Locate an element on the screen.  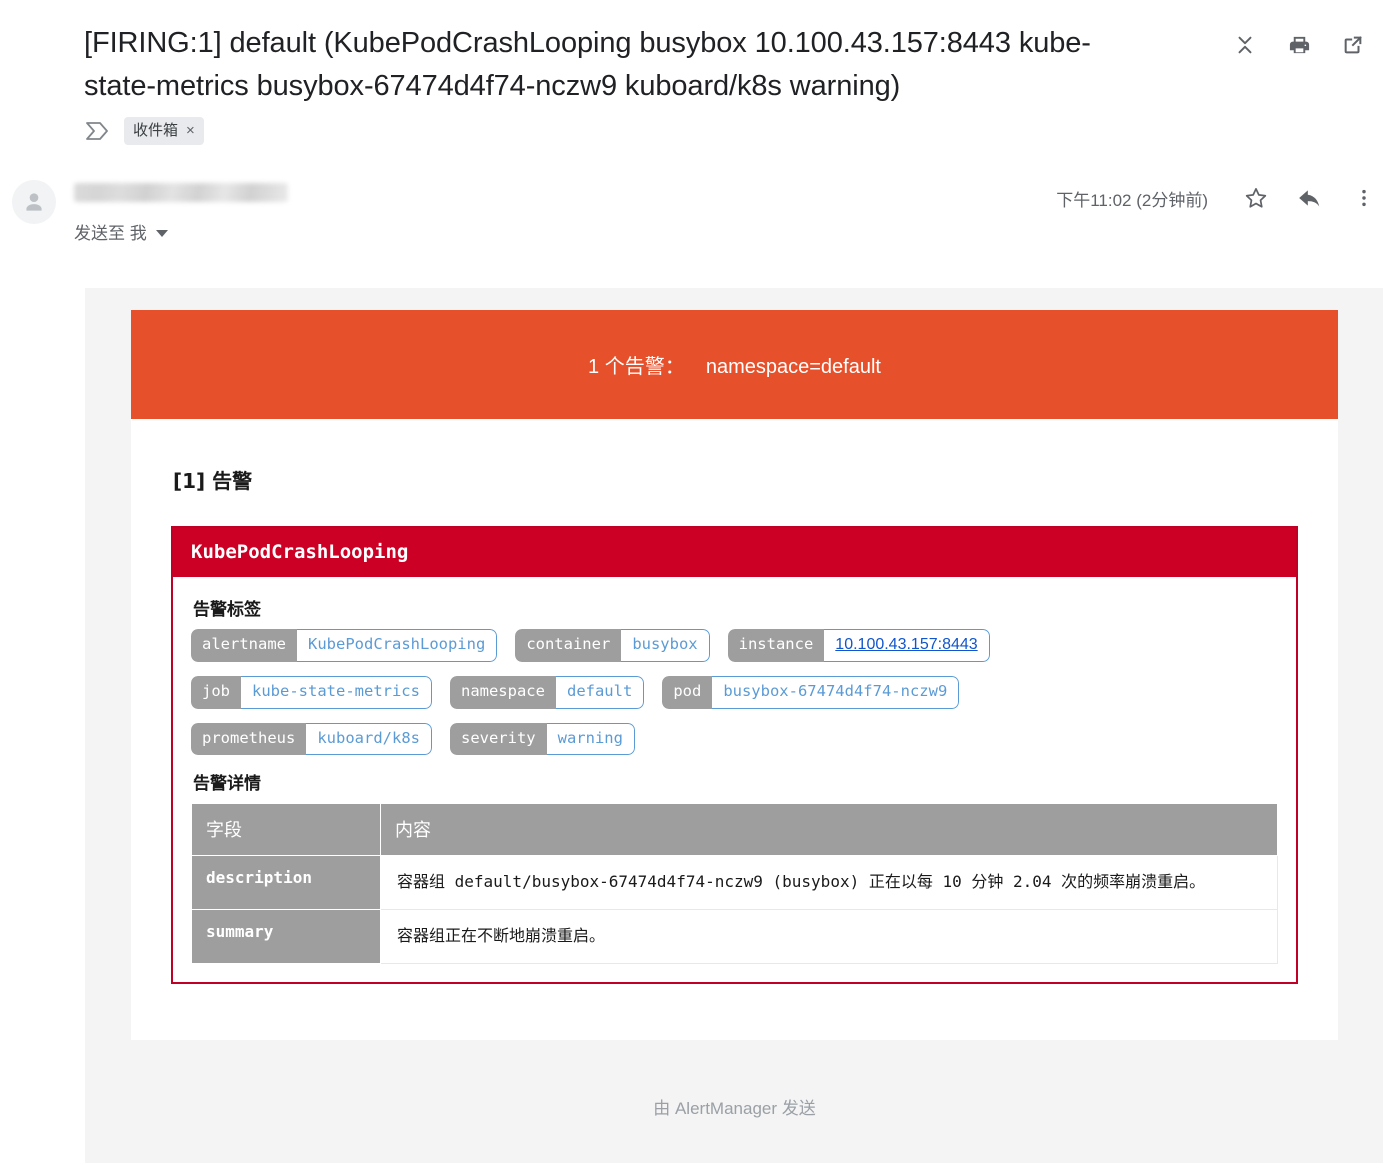
label-pill-value: busybox is located at coordinates (665, 645).